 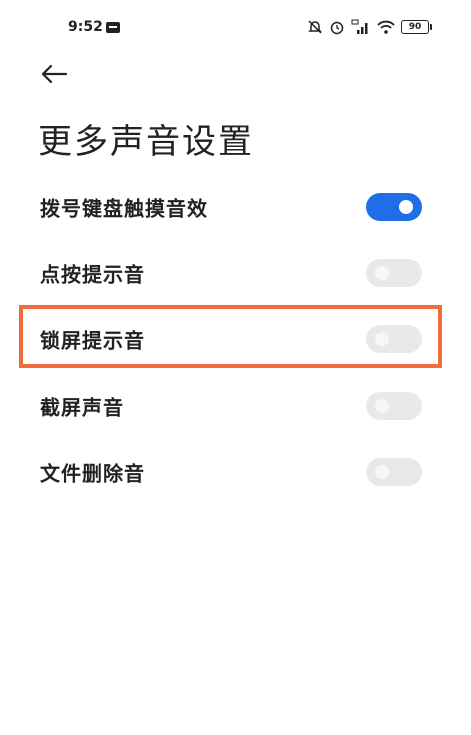 I want to click on setting-row-lock-screen-sound: 锁屏提示音, so click(x=235, y=339).